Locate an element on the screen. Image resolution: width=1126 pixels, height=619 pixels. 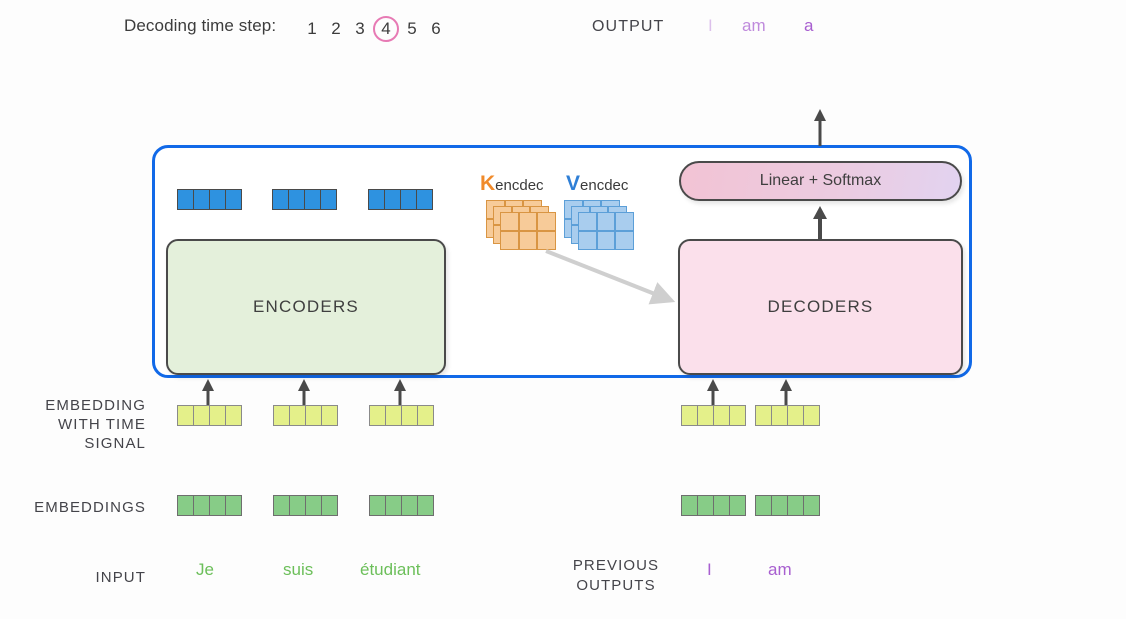
output-arrow is located at coordinates (820, 127).